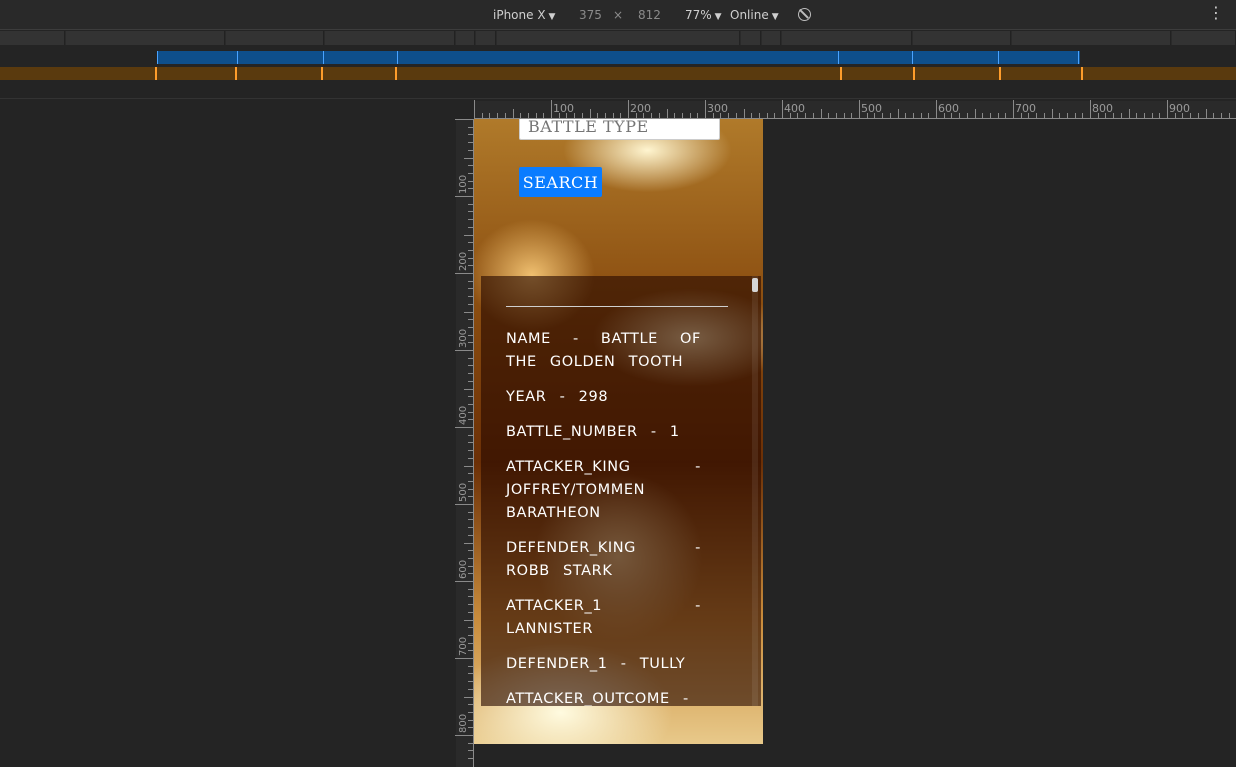  What do you see at coordinates (1216, 13) in the screenshot?
I see `more-options-icon: ⋮` at bounding box center [1216, 13].